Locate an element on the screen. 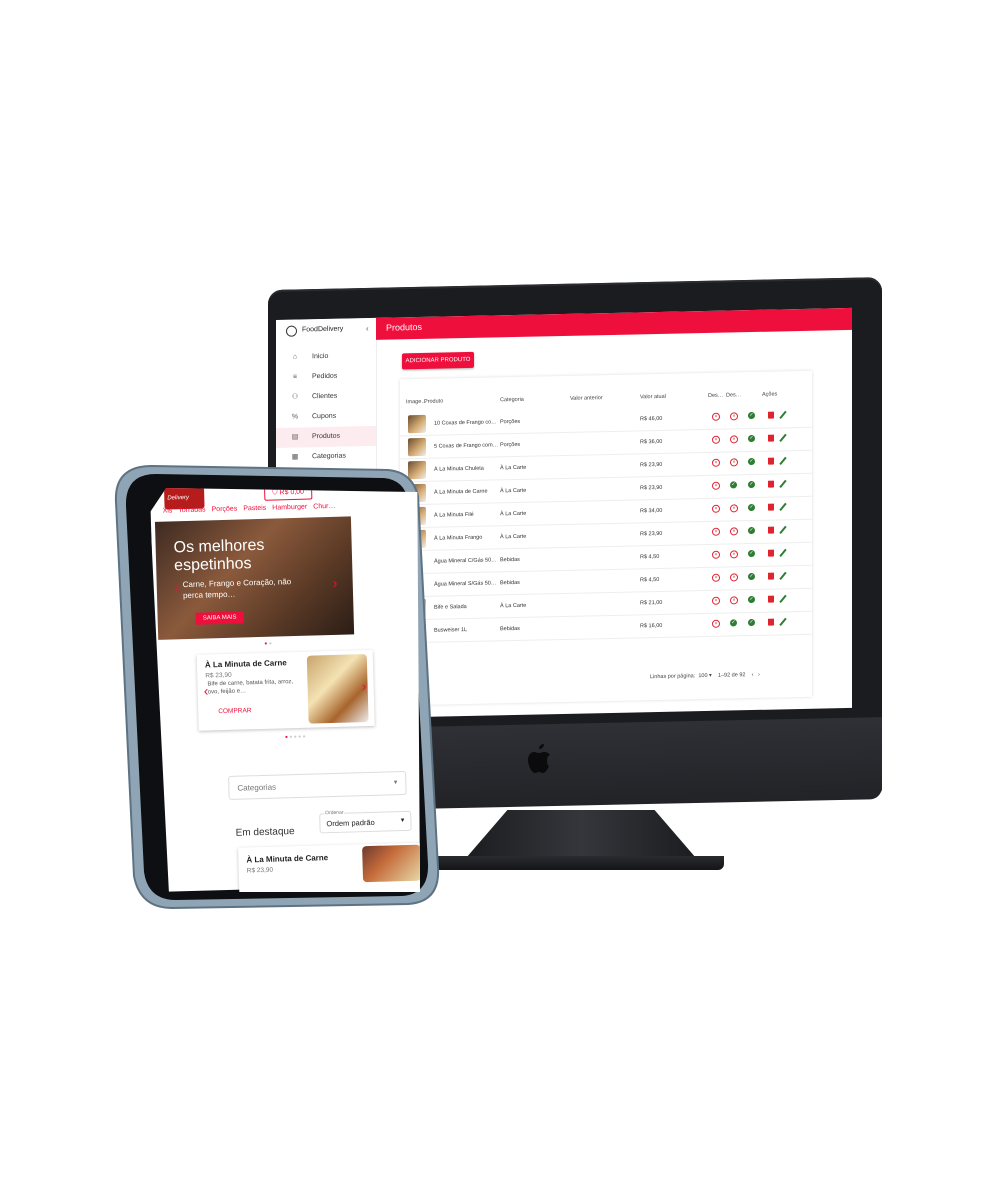  sidebar-item-3: % Cupons is located at coordinates (326, 417).